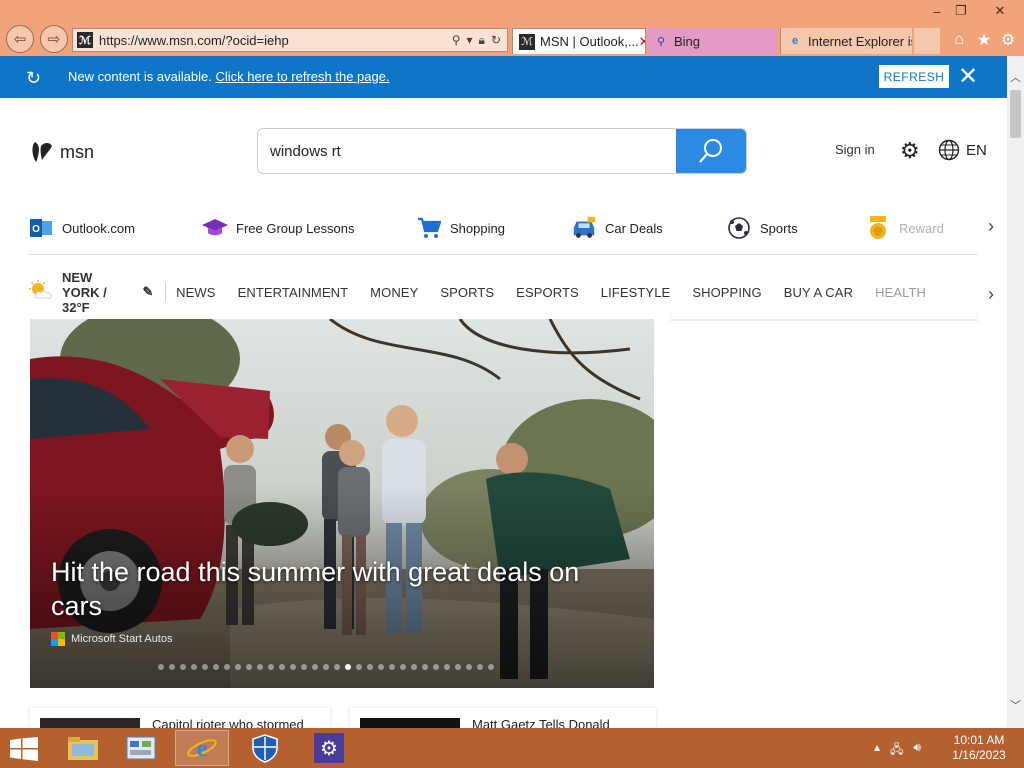  I want to click on close-tab-icon: ✕, so click(642, 42).